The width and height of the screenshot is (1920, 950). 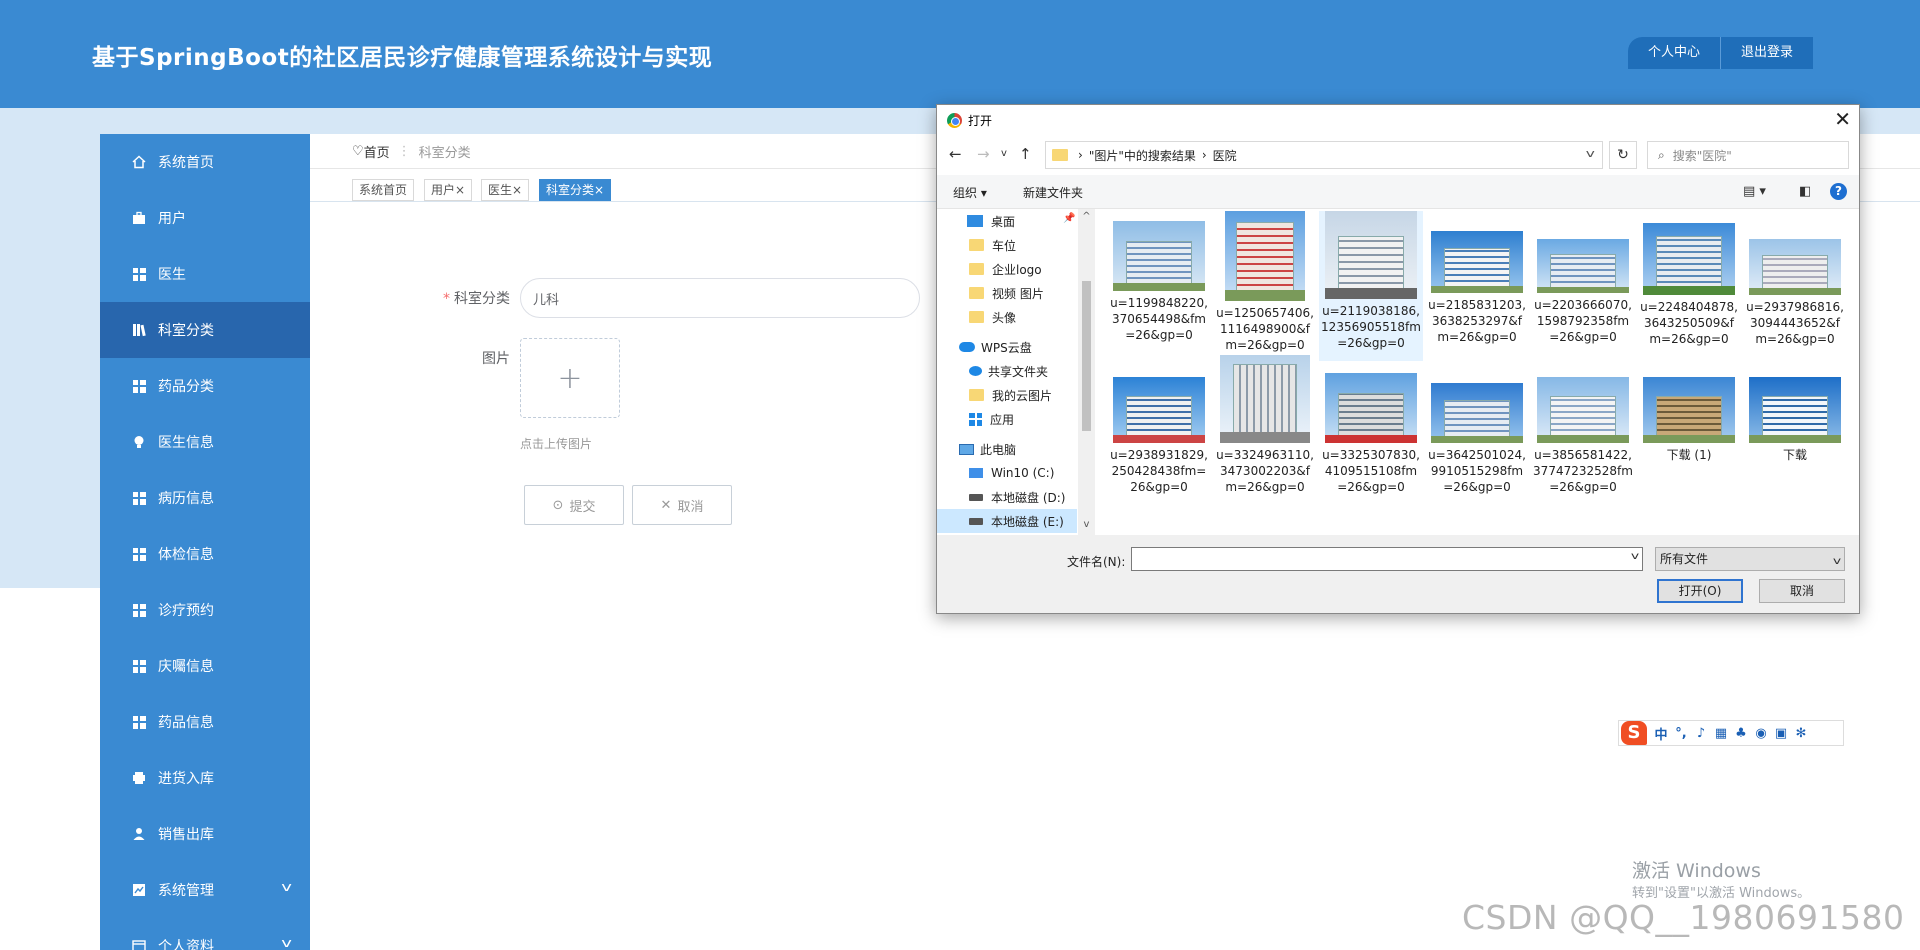 I want to click on view-options-icon: ▤ ▾, so click(x=1754, y=191).